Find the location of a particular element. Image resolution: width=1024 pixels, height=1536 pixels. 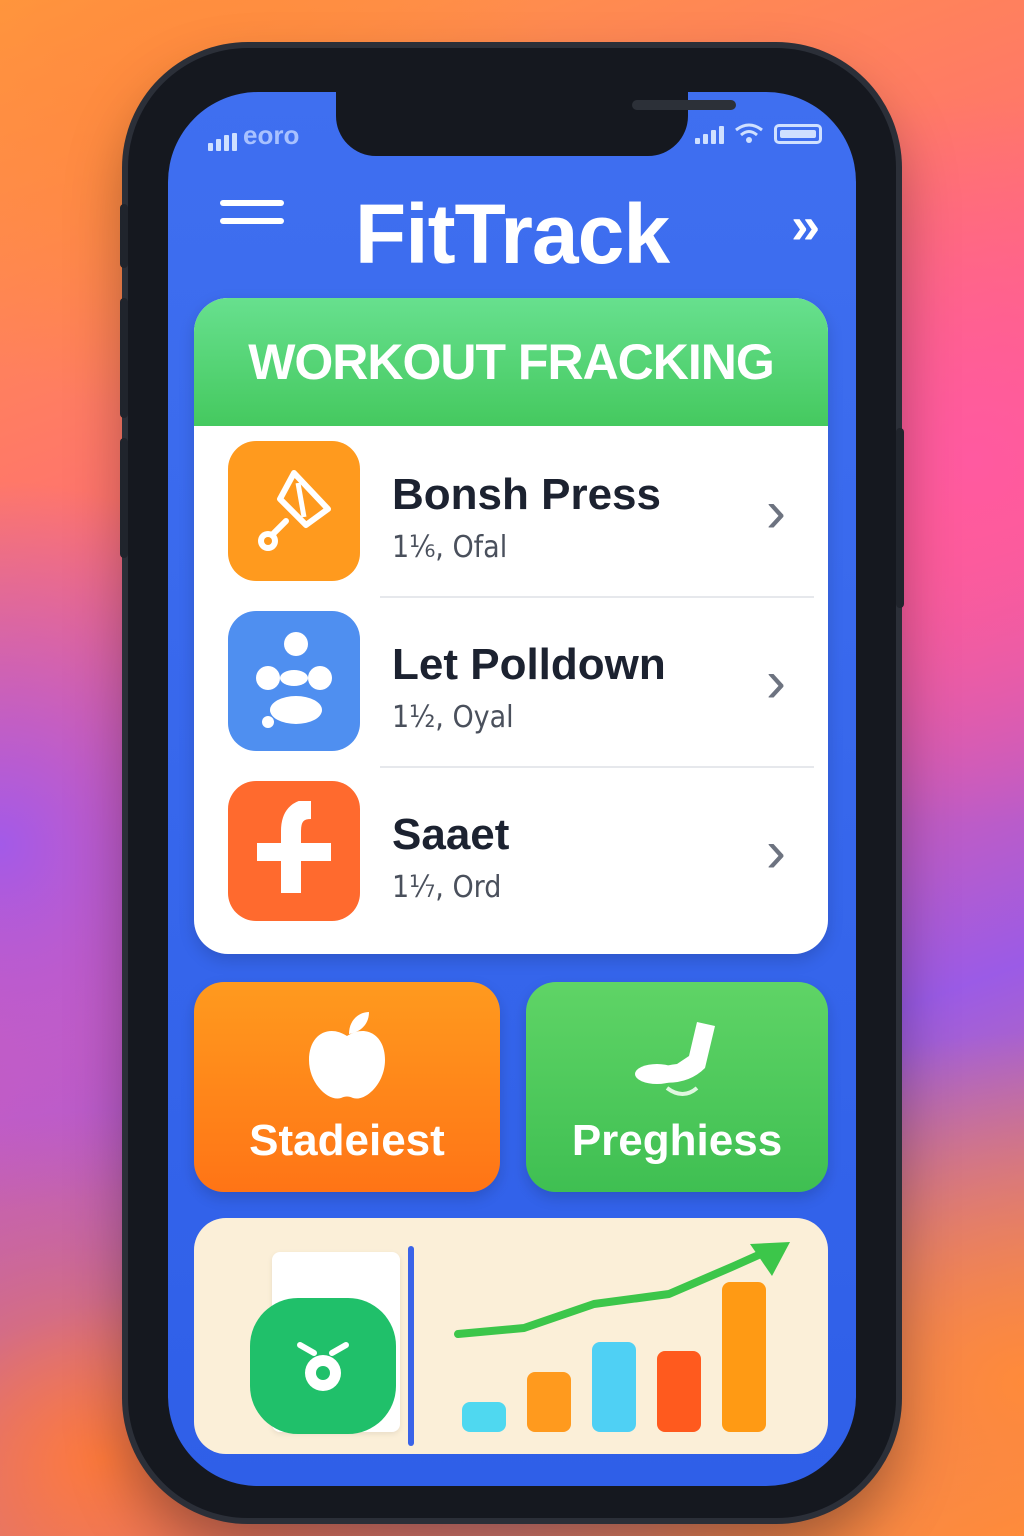

status-bar-right is located at coordinates (758, 133).